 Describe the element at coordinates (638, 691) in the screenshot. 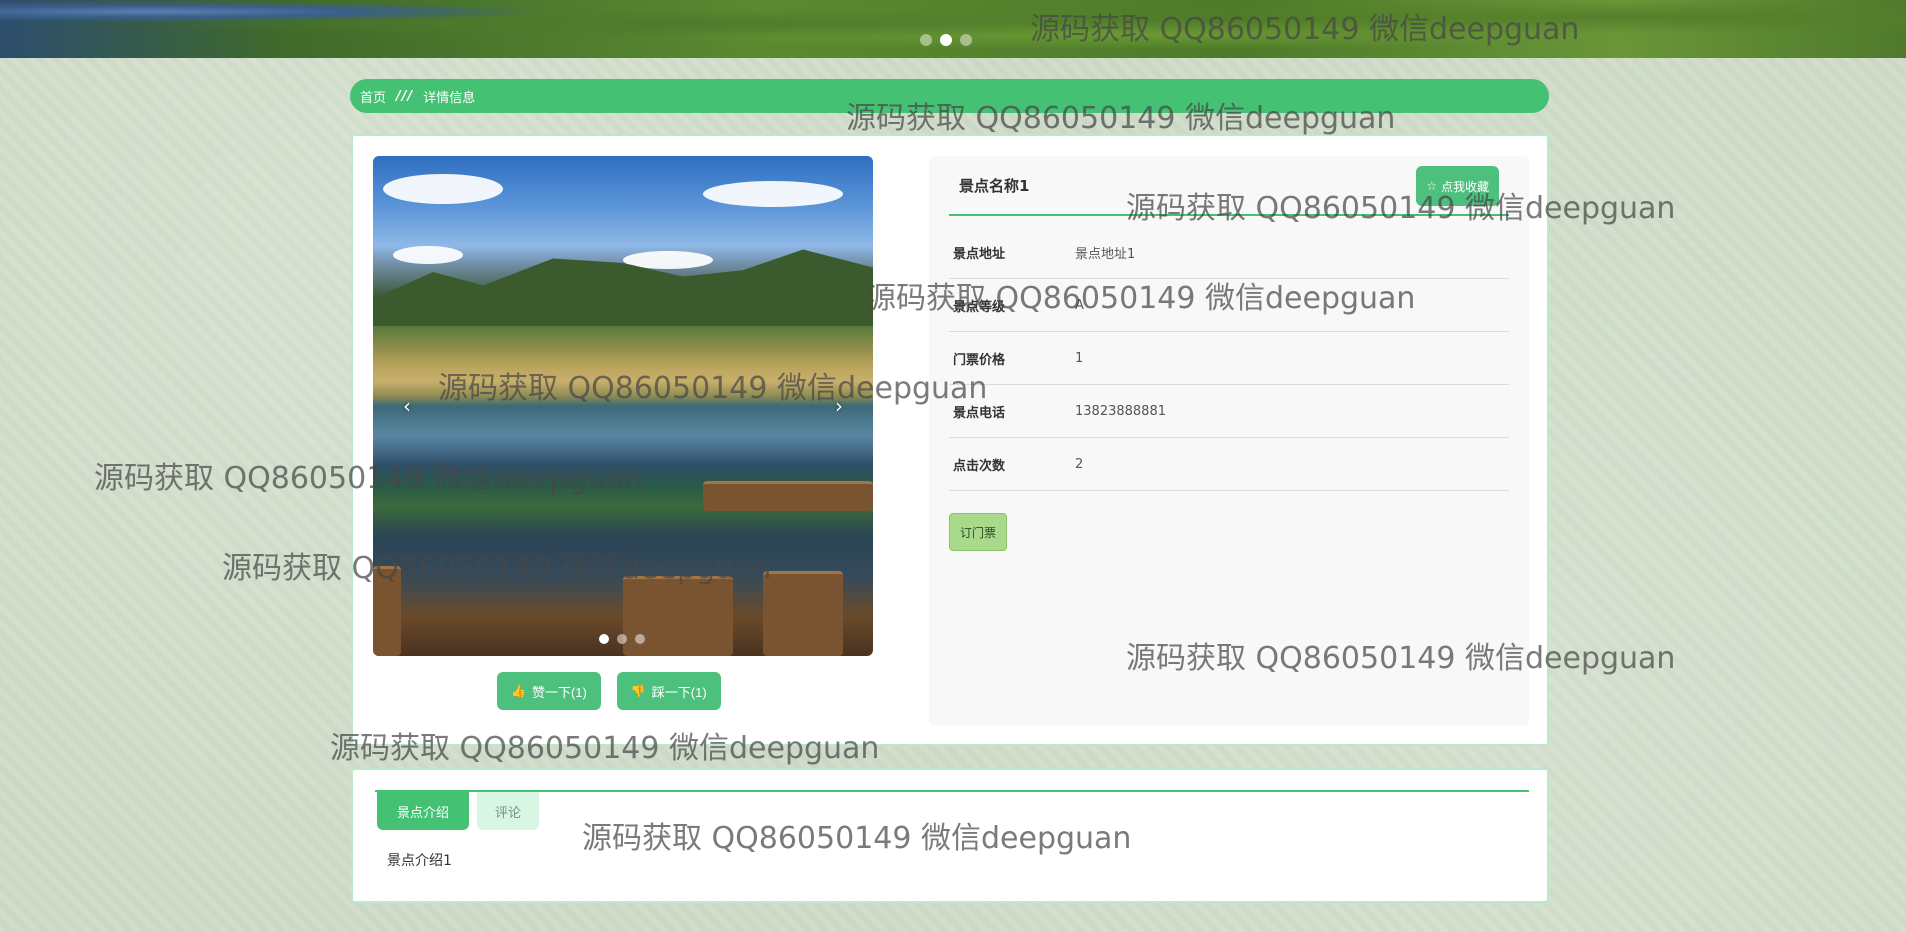

I see `thumbs-down-icon: 👎` at that location.